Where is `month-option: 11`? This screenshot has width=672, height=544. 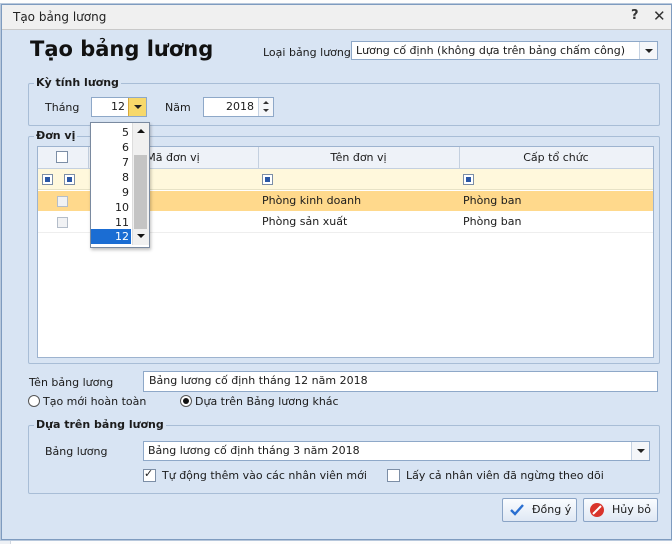
month-option: 11 is located at coordinates (111, 222).